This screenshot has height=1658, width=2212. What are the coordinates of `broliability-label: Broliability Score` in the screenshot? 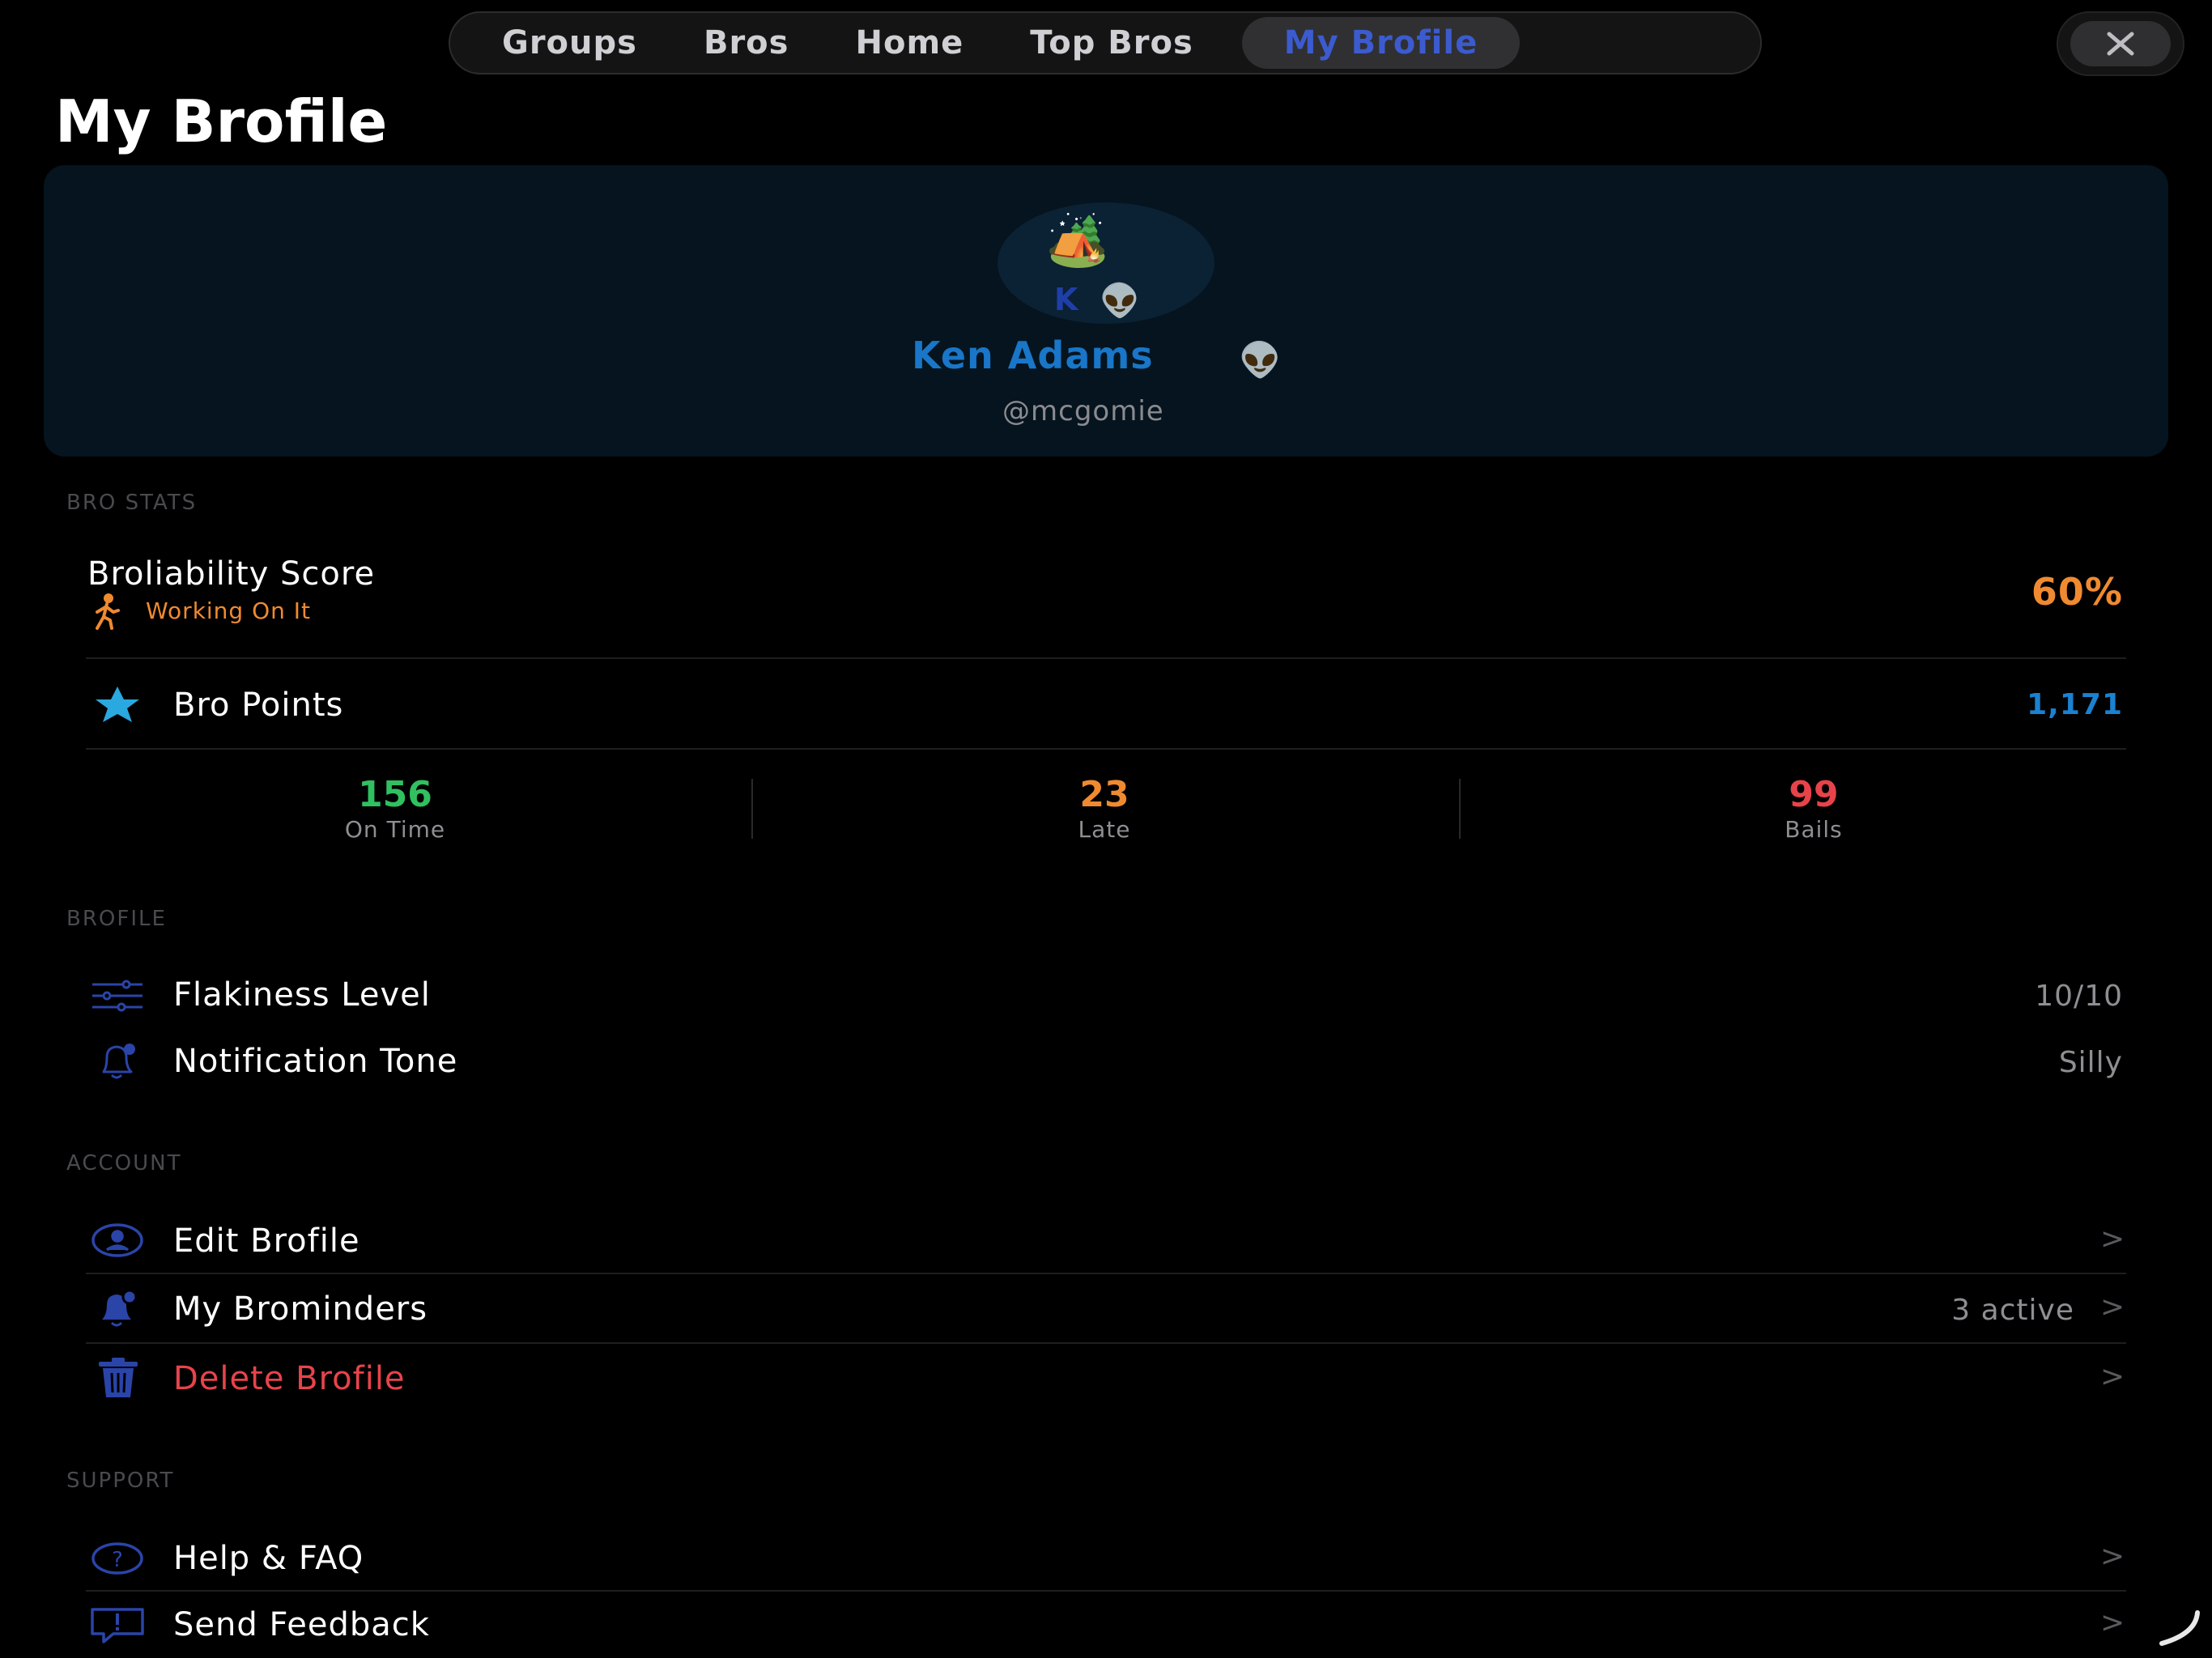 It's located at (232, 574).